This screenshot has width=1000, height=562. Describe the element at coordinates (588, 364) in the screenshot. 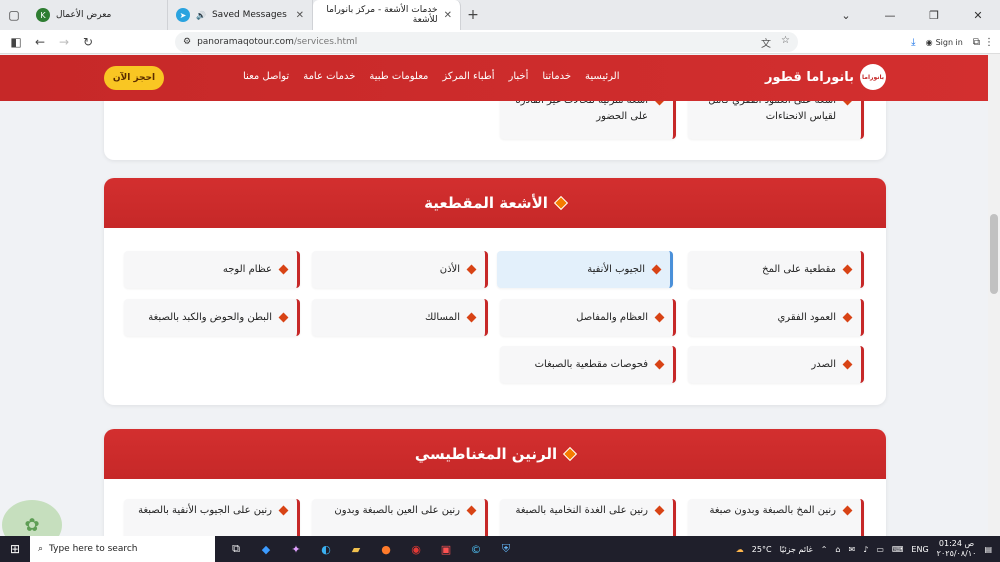

I see `list-item: فحوصات مقطعية بالصبغات` at that location.